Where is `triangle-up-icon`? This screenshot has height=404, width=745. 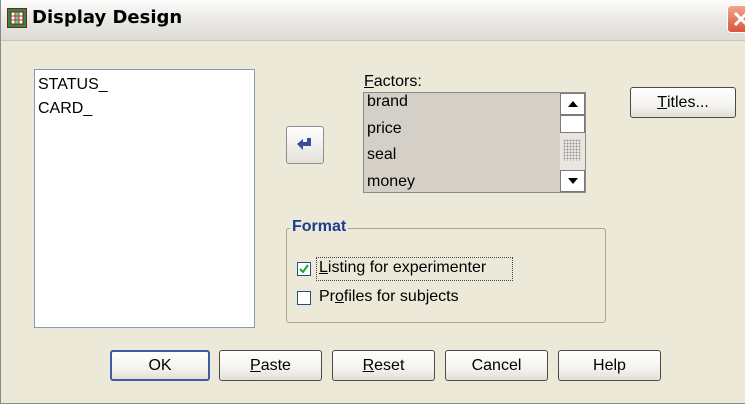 triangle-up-icon is located at coordinates (573, 104).